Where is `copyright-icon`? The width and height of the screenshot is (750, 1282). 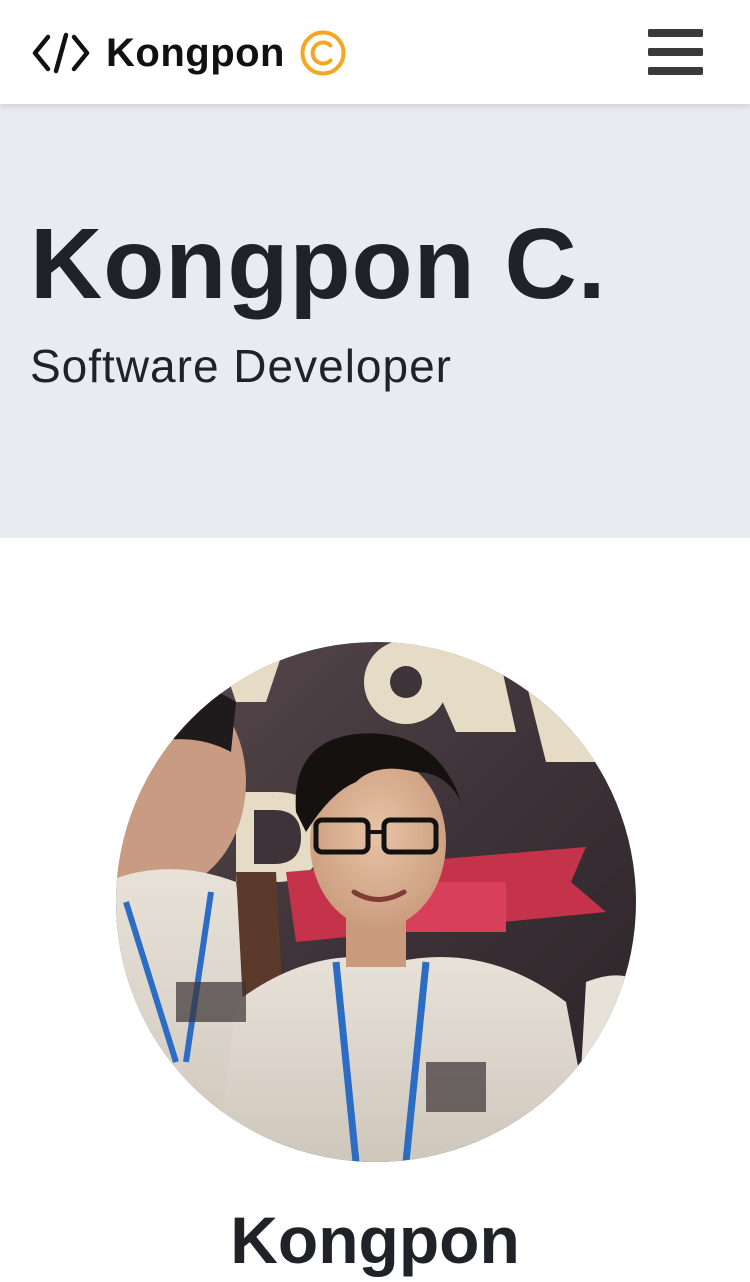 copyright-icon is located at coordinates (316, 53).